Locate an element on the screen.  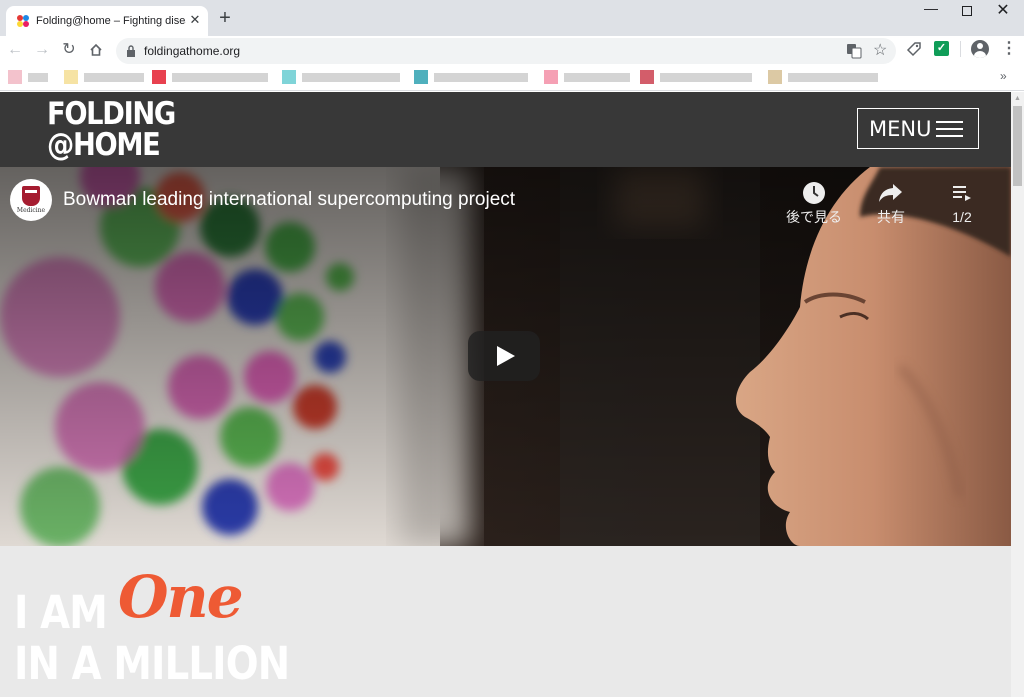
bookmarks-bar: » is located at coordinates (512, 77).